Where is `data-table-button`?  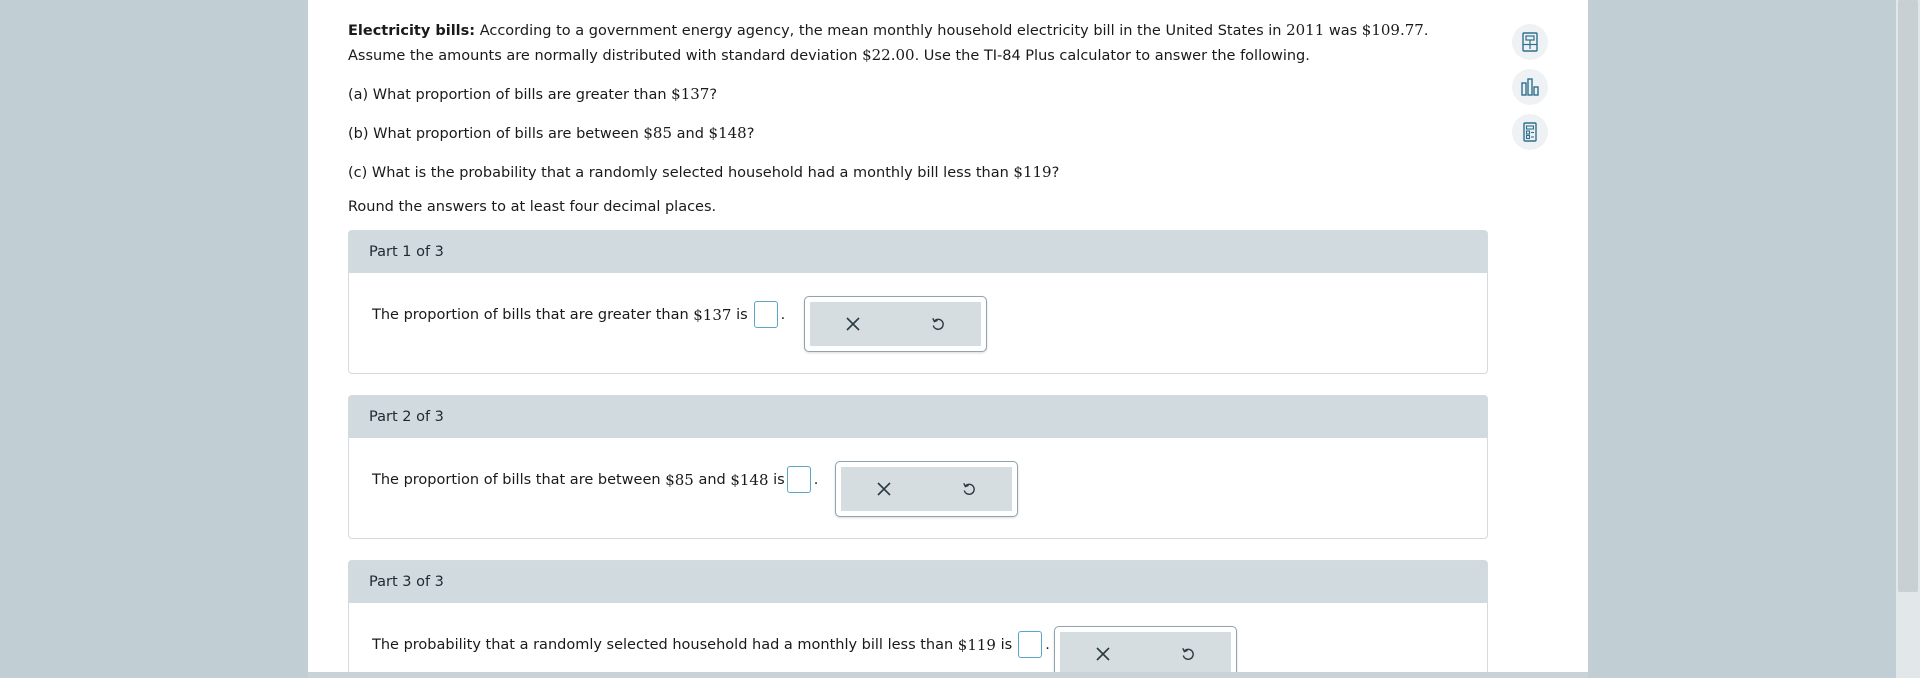 data-table-button is located at coordinates (1530, 132).